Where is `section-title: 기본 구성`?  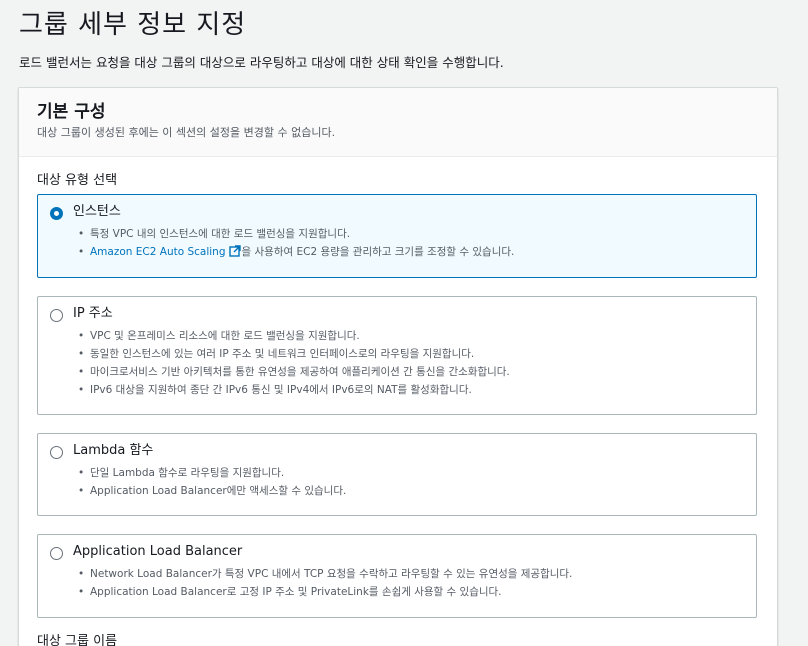 section-title: 기본 구성 is located at coordinates (71, 112).